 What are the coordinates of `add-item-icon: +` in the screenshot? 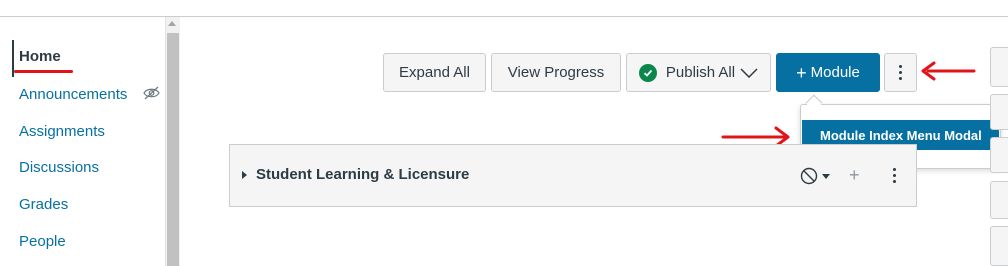 It's located at (854, 175).